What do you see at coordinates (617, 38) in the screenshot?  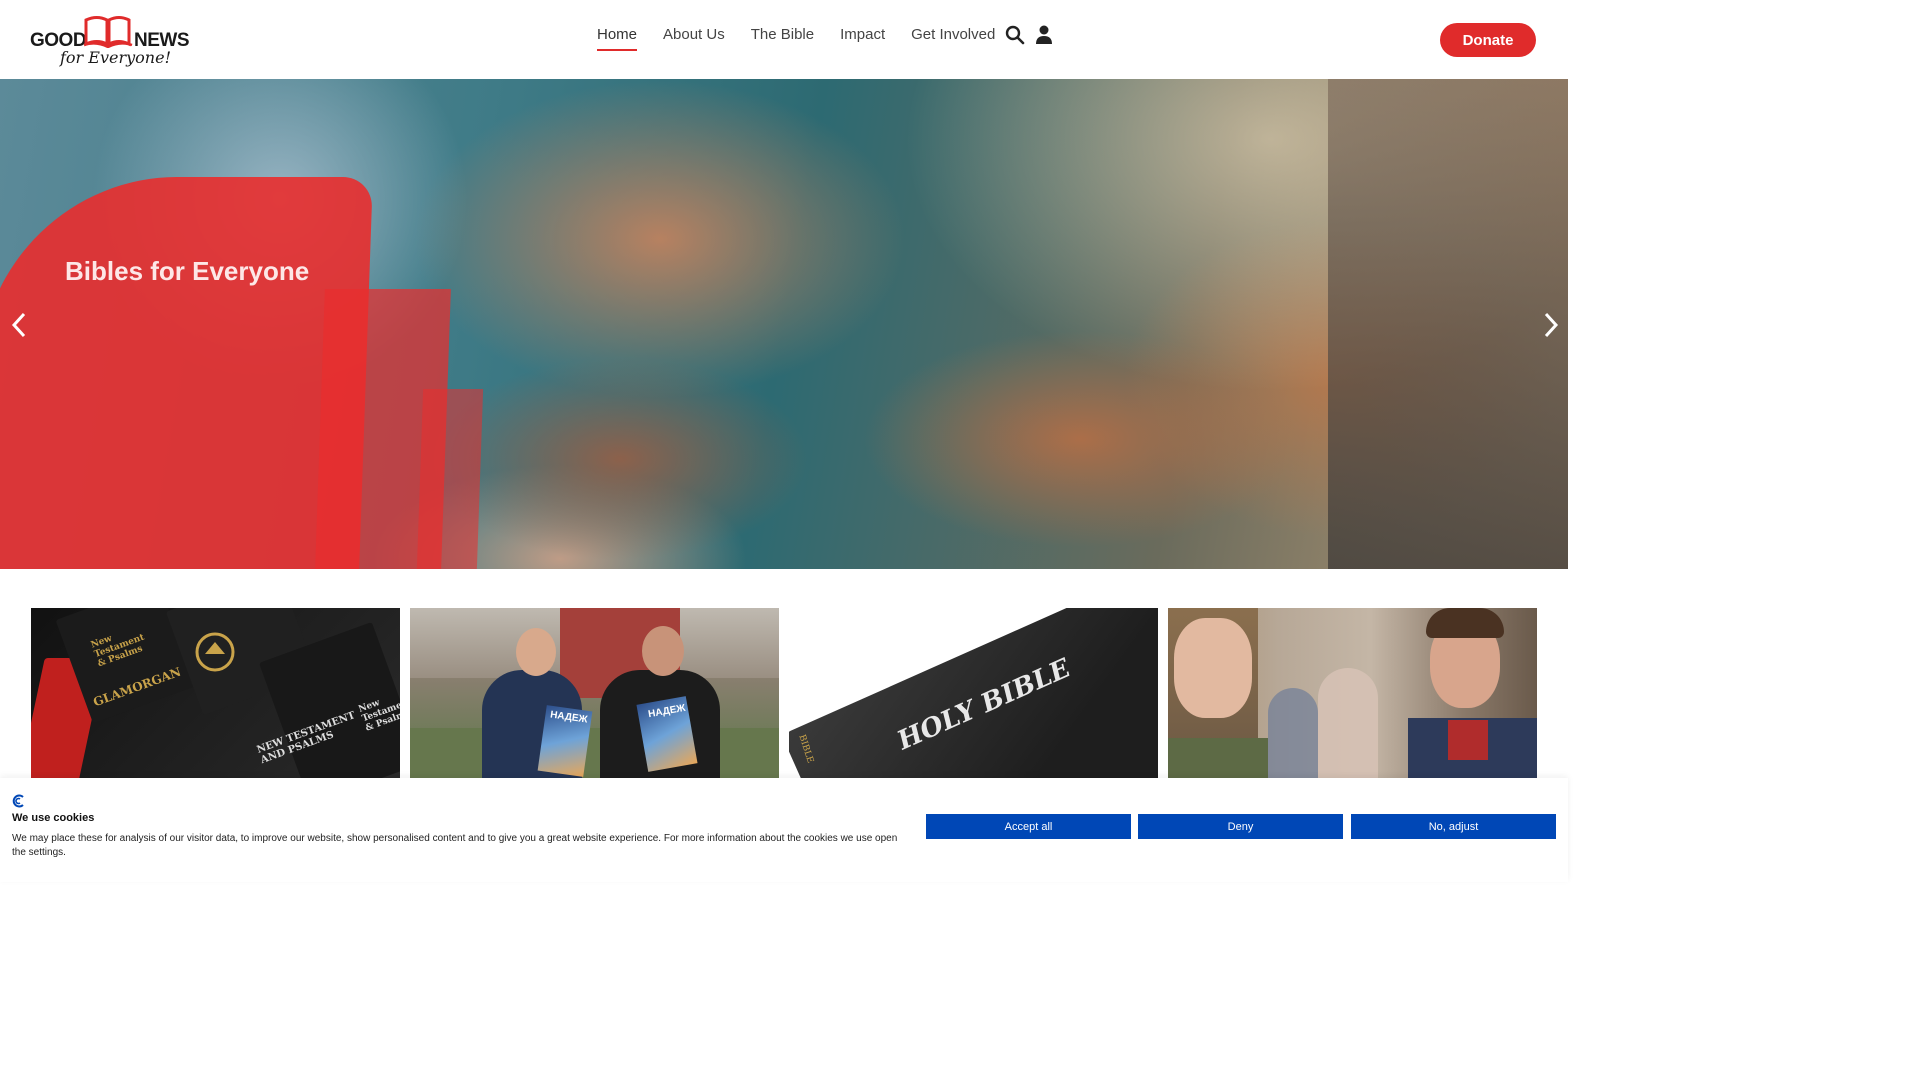 I see `nav-home: Home` at bounding box center [617, 38].